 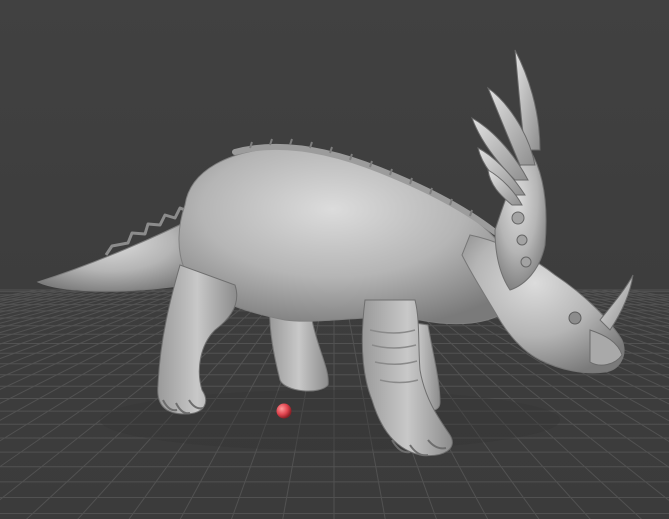 What do you see at coordinates (575, 318) in the screenshot?
I see `eye` at bounding box center [575, 318].